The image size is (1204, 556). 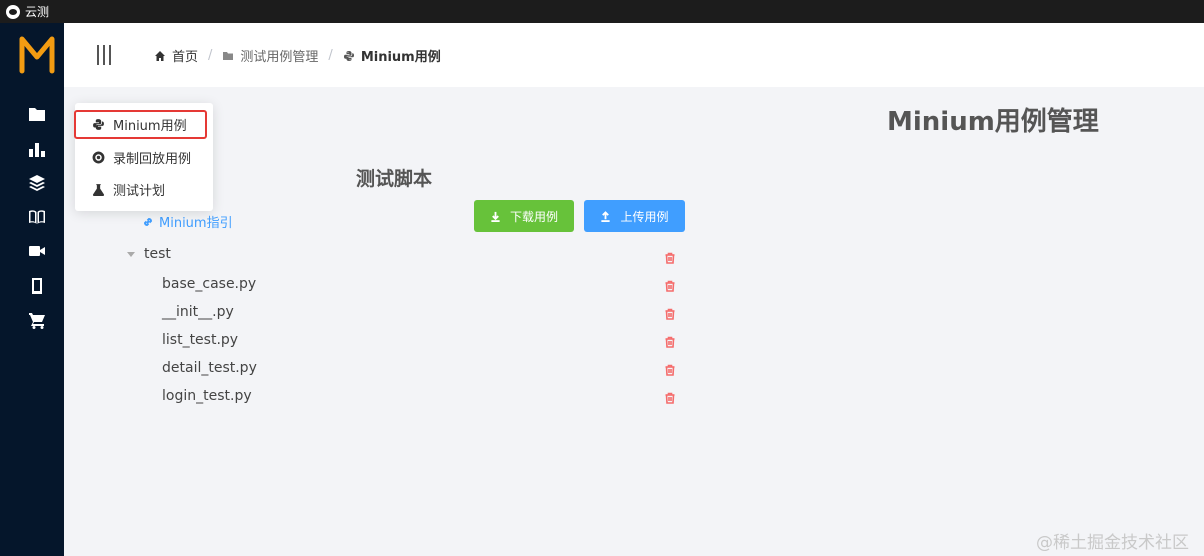 What do you see at coordinates (602, 11) in the screenshot?
I see `window-titlebar: 云测` at bounding box center [602, 11].